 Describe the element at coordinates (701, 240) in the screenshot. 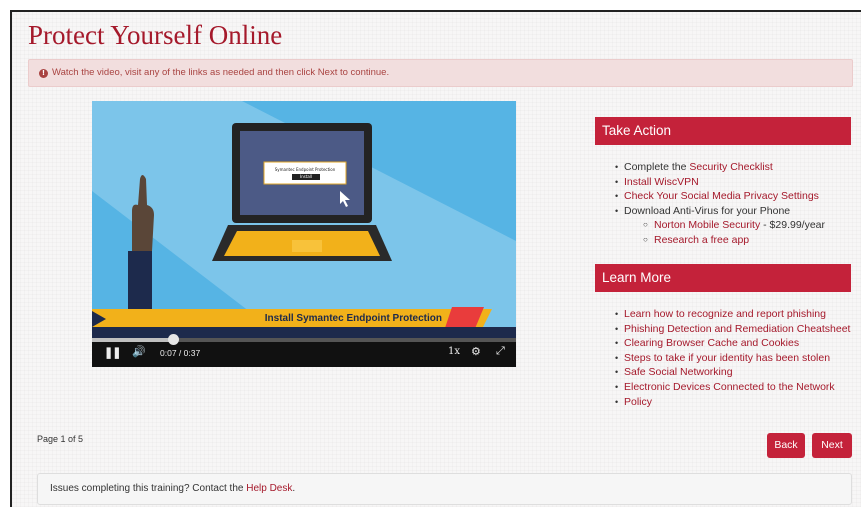

I see `item-link: Research a free app` at that location.